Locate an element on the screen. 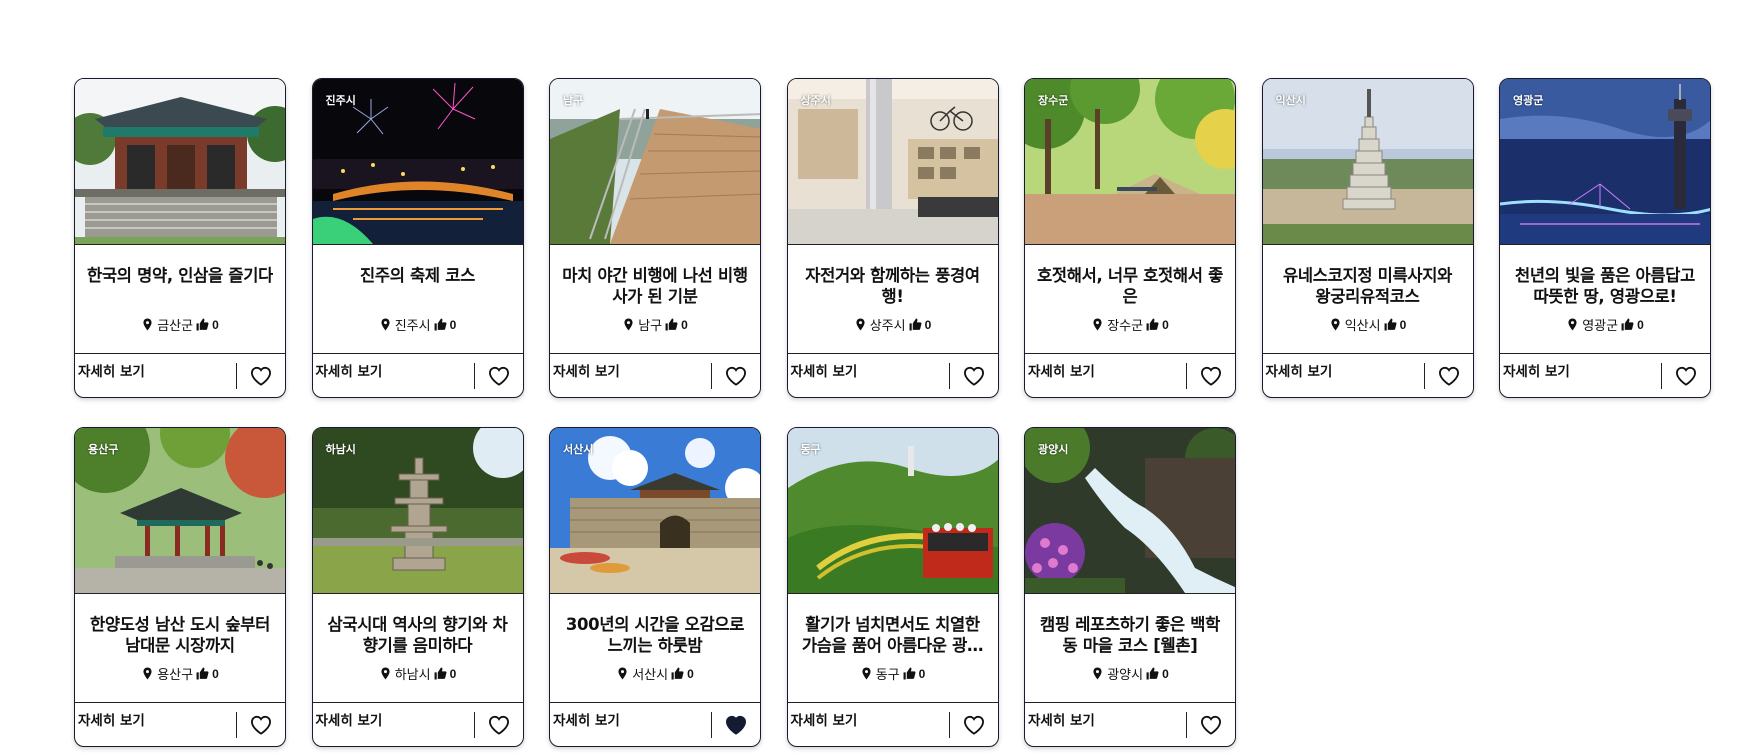 This screenshot has width=1748, height=754. card-meta: 장수군 0 is located at coordinates (1130, 324).